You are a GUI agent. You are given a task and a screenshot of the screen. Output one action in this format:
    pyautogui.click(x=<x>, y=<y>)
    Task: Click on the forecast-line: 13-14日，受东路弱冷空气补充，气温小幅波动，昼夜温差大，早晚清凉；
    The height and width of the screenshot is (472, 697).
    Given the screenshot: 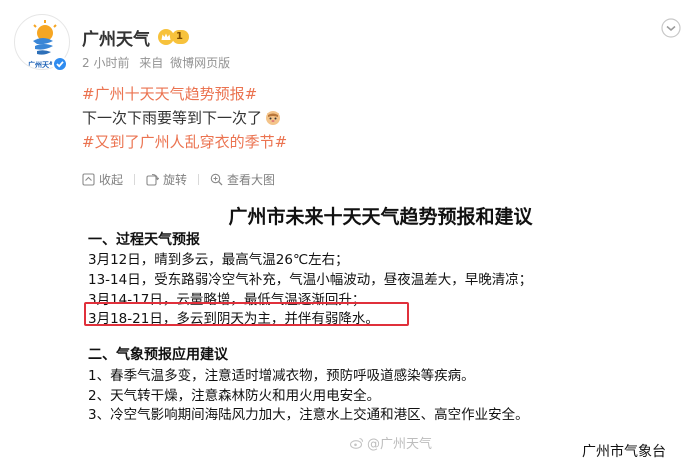 What is the action you would take?
    pyautogui.click(x=310, y=280)
    